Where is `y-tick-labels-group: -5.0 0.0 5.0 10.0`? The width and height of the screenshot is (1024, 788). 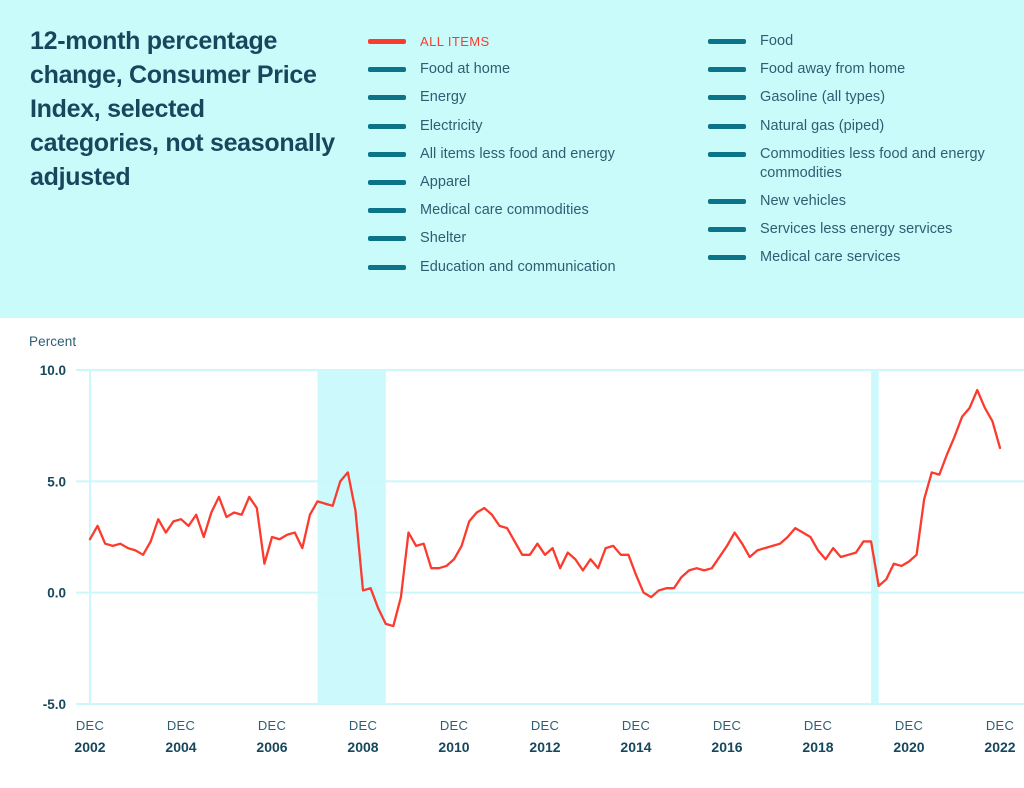 y-tick-labels-group: -5.0 0.0 5.0 10.0 is located at coordinates (53, 537).